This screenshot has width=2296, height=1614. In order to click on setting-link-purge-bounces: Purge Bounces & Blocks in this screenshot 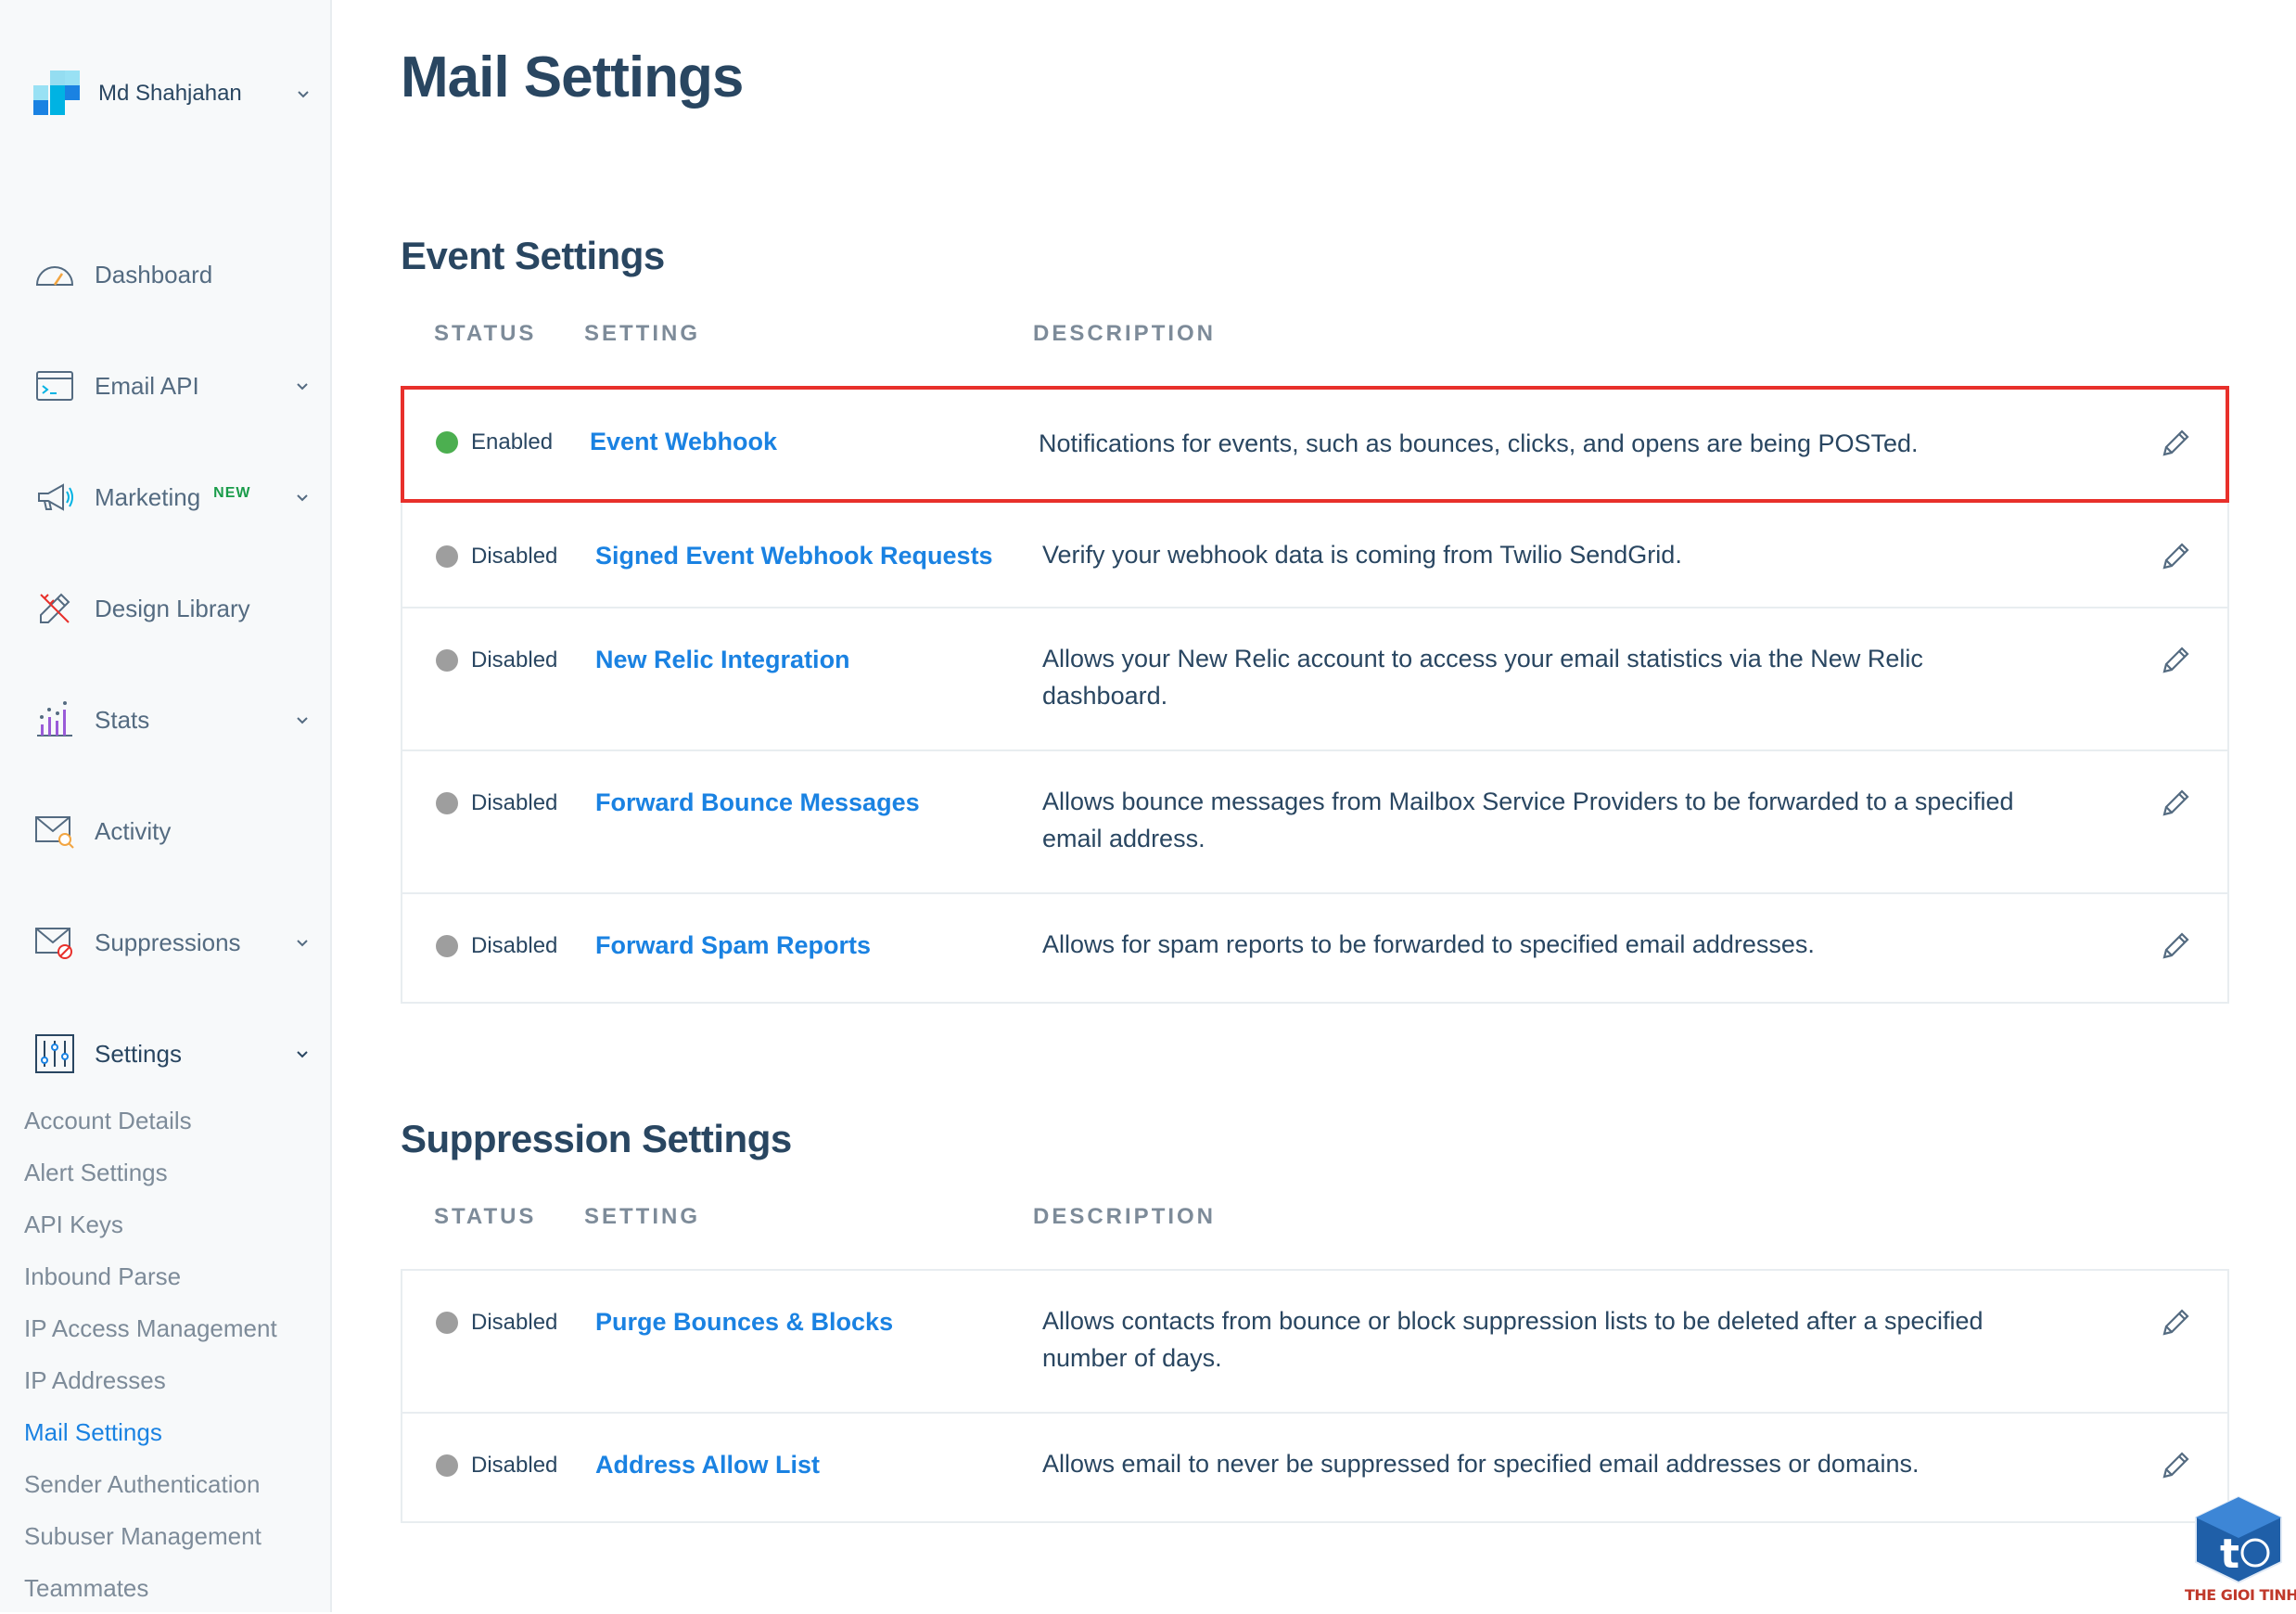, I will do `click(744, 1322)`.